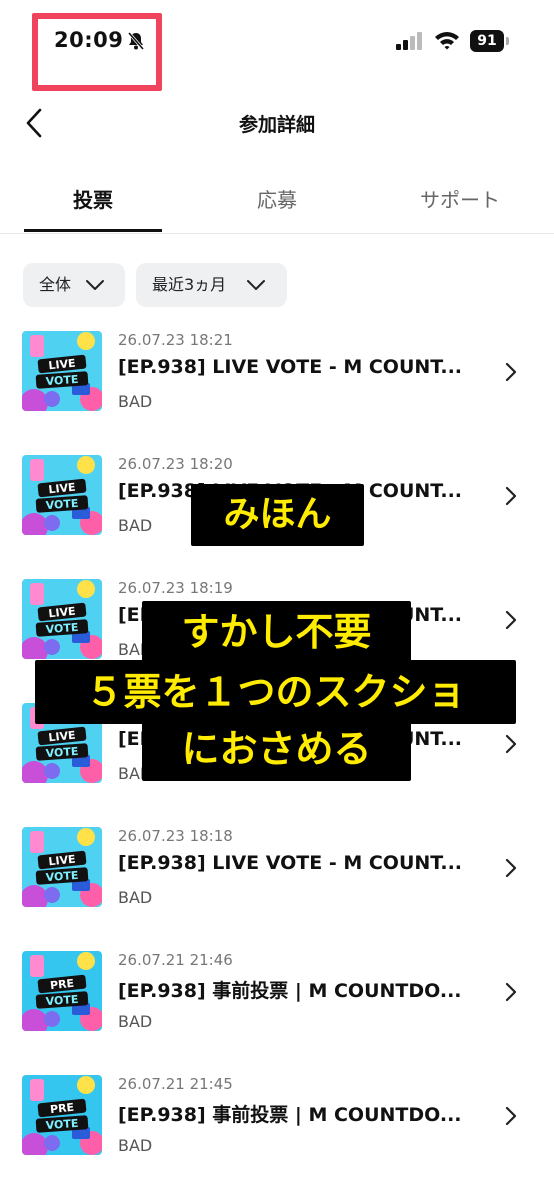 This screenshot has width=554, height=1200. Describe the element at coordinates (487, 41) in the screenshot. I see `battery-level: 91` at that location.